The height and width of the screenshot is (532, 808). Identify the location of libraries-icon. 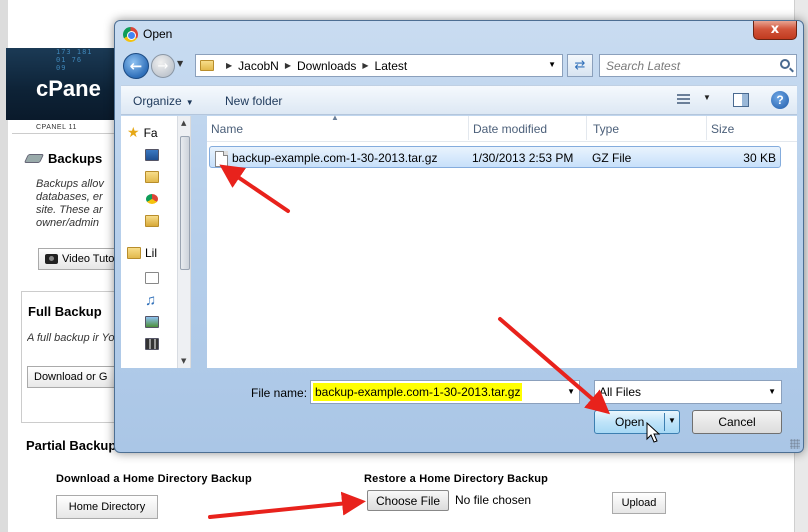
(134, 253).